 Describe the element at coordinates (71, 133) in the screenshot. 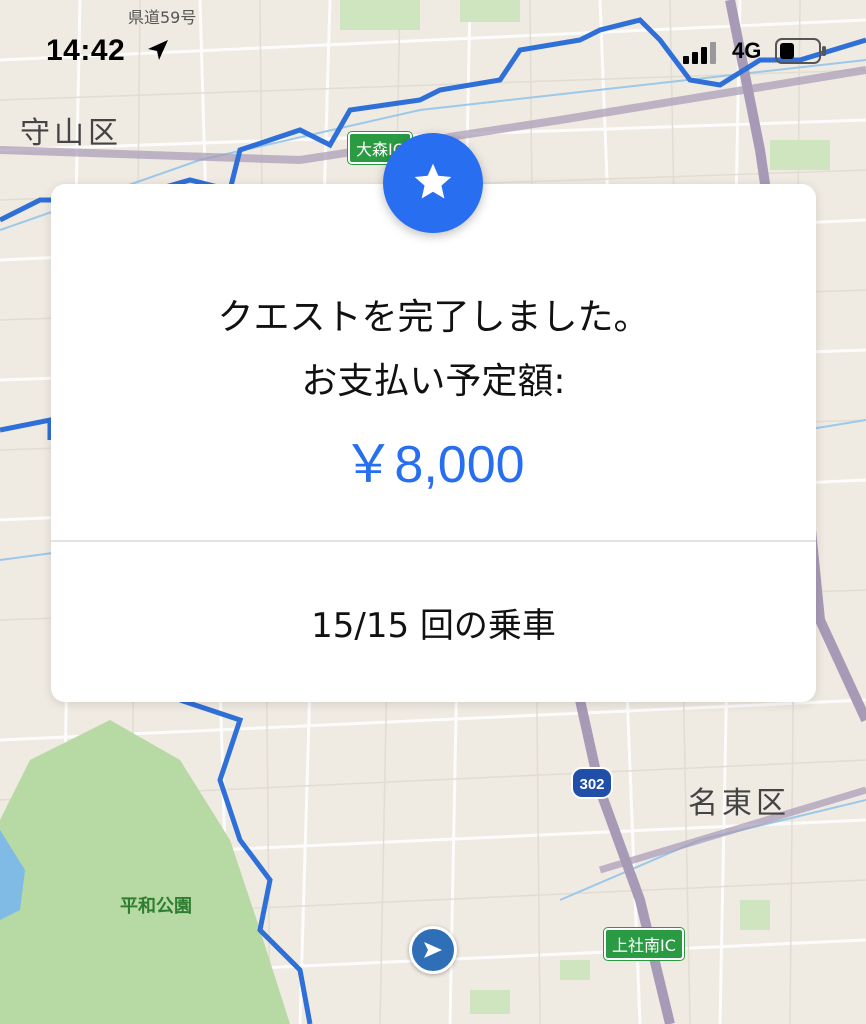

I see `map-label-moriyama: 守山区` at that location.